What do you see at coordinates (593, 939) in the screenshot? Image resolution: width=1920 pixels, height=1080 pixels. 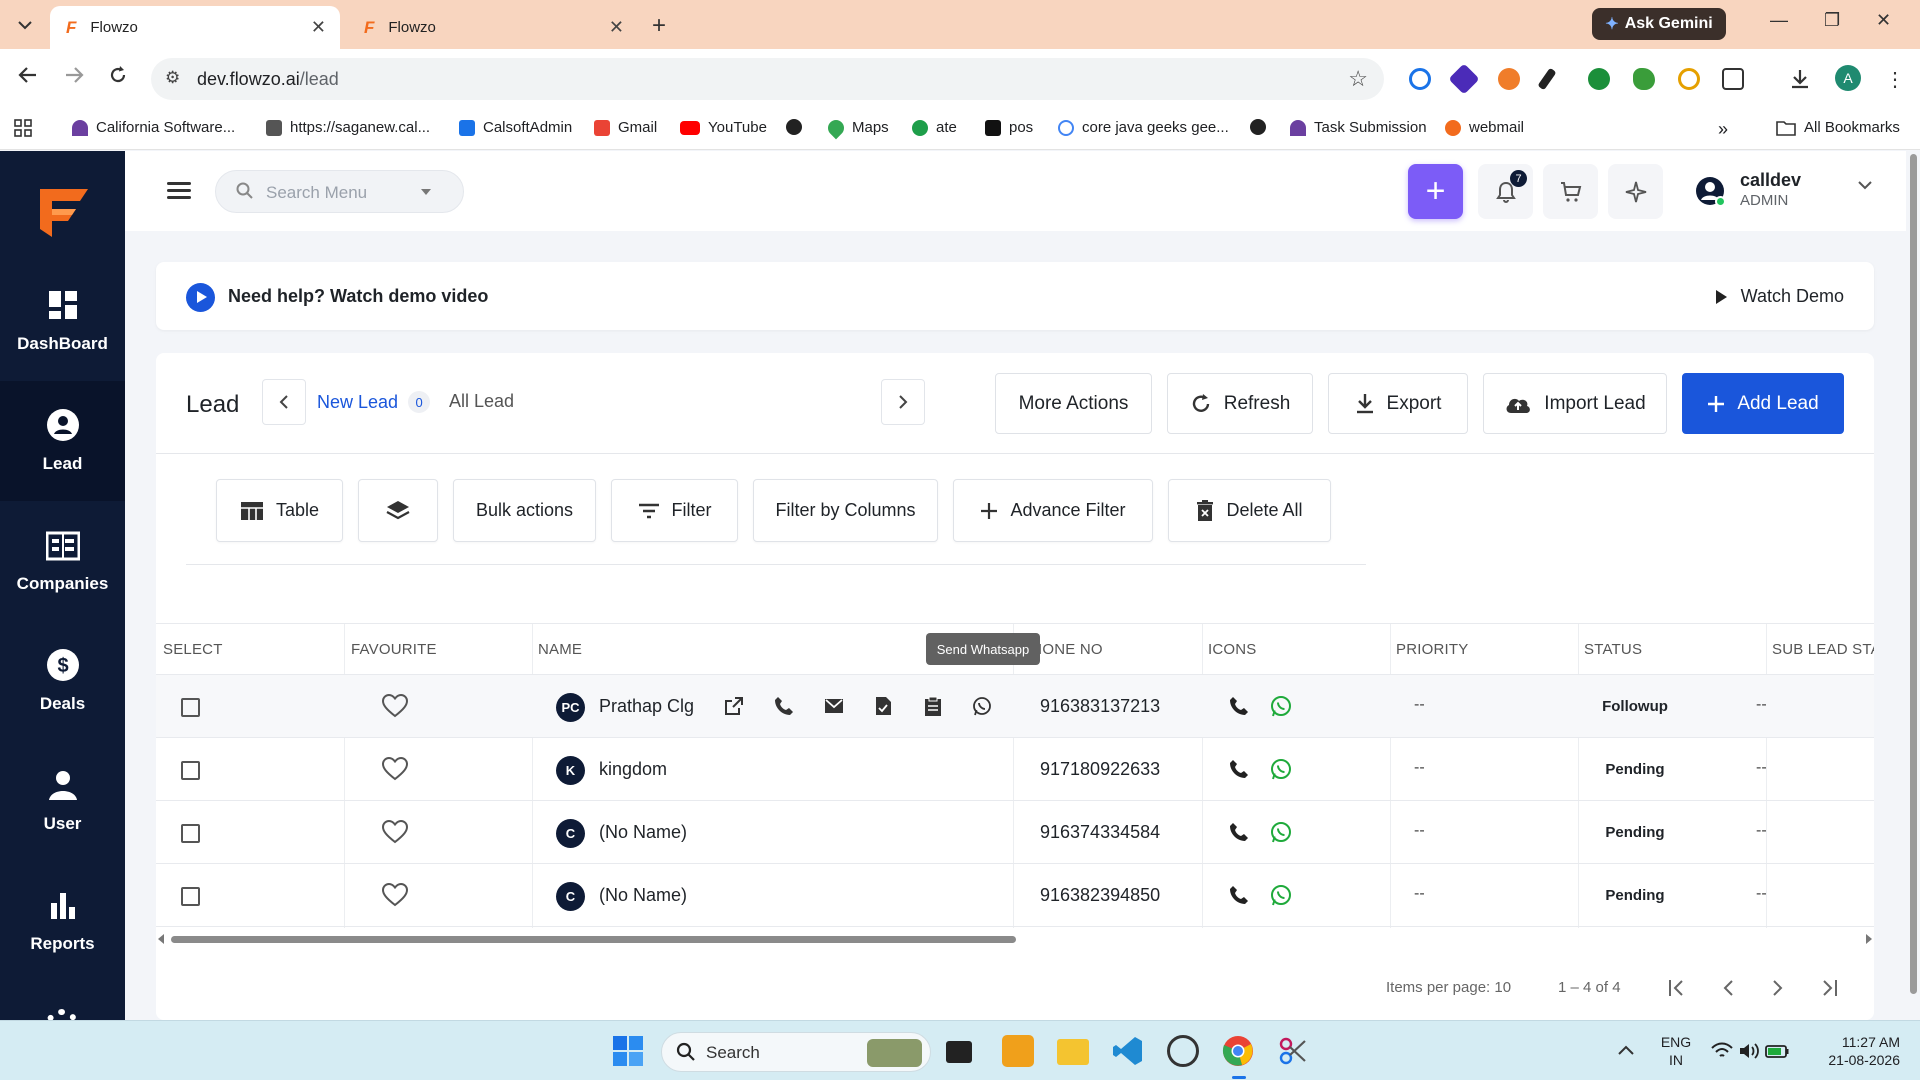 I see `scrollbar-thumb` at bounding box center [593, 939].